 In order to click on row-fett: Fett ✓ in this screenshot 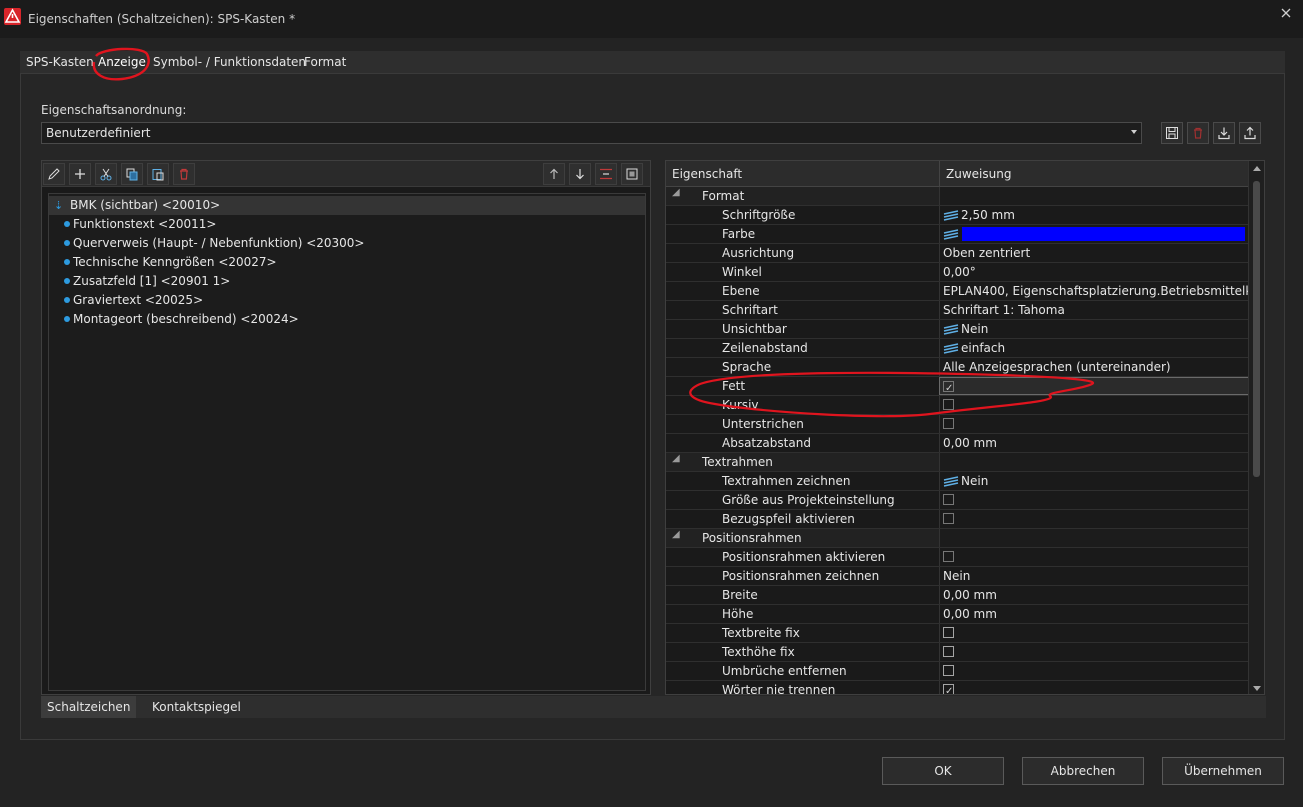, I will do `click(957, 386)`.